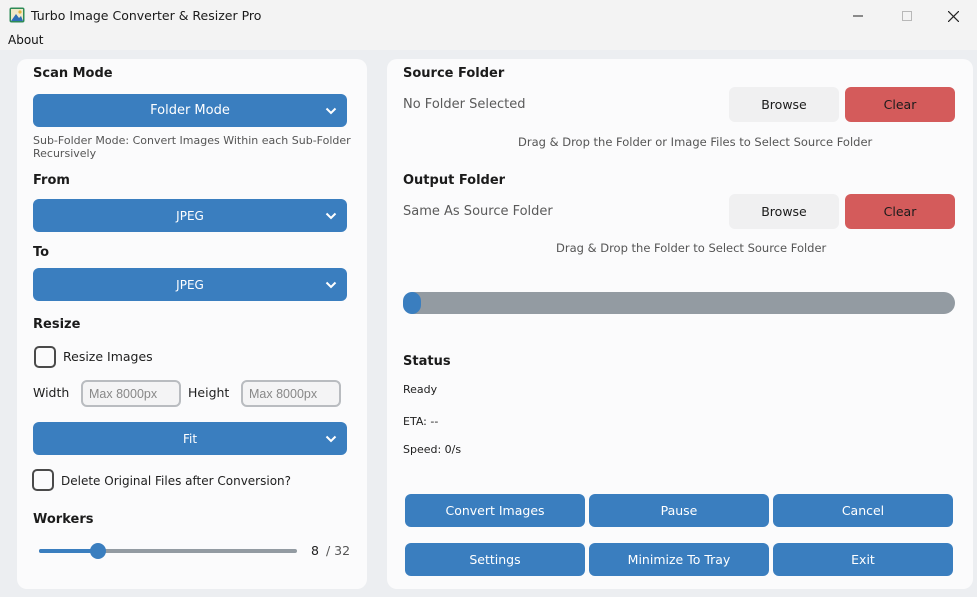 Image resolution: width=977 pixels, height=597 pixels. I want to click on to-format-selected: JPEG, so click(190, 284).